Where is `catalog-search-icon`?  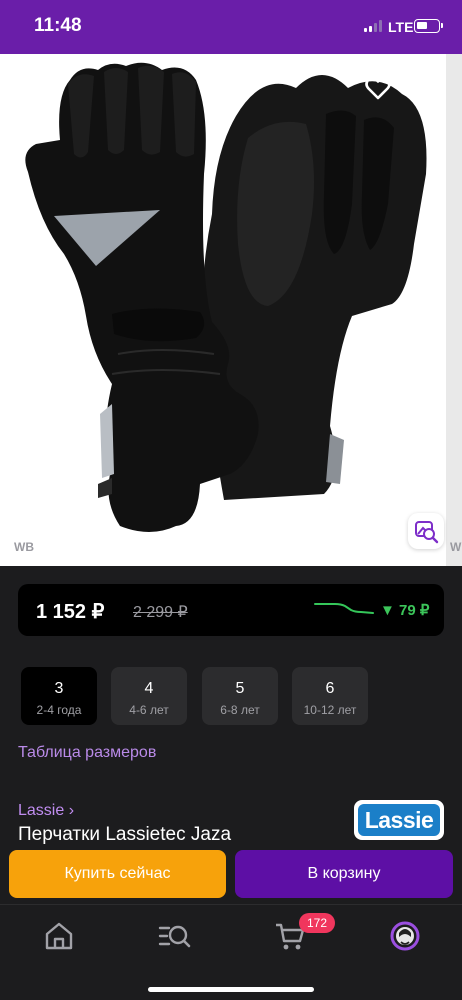
catalog-search-icon is located at coordinates (174, 936).